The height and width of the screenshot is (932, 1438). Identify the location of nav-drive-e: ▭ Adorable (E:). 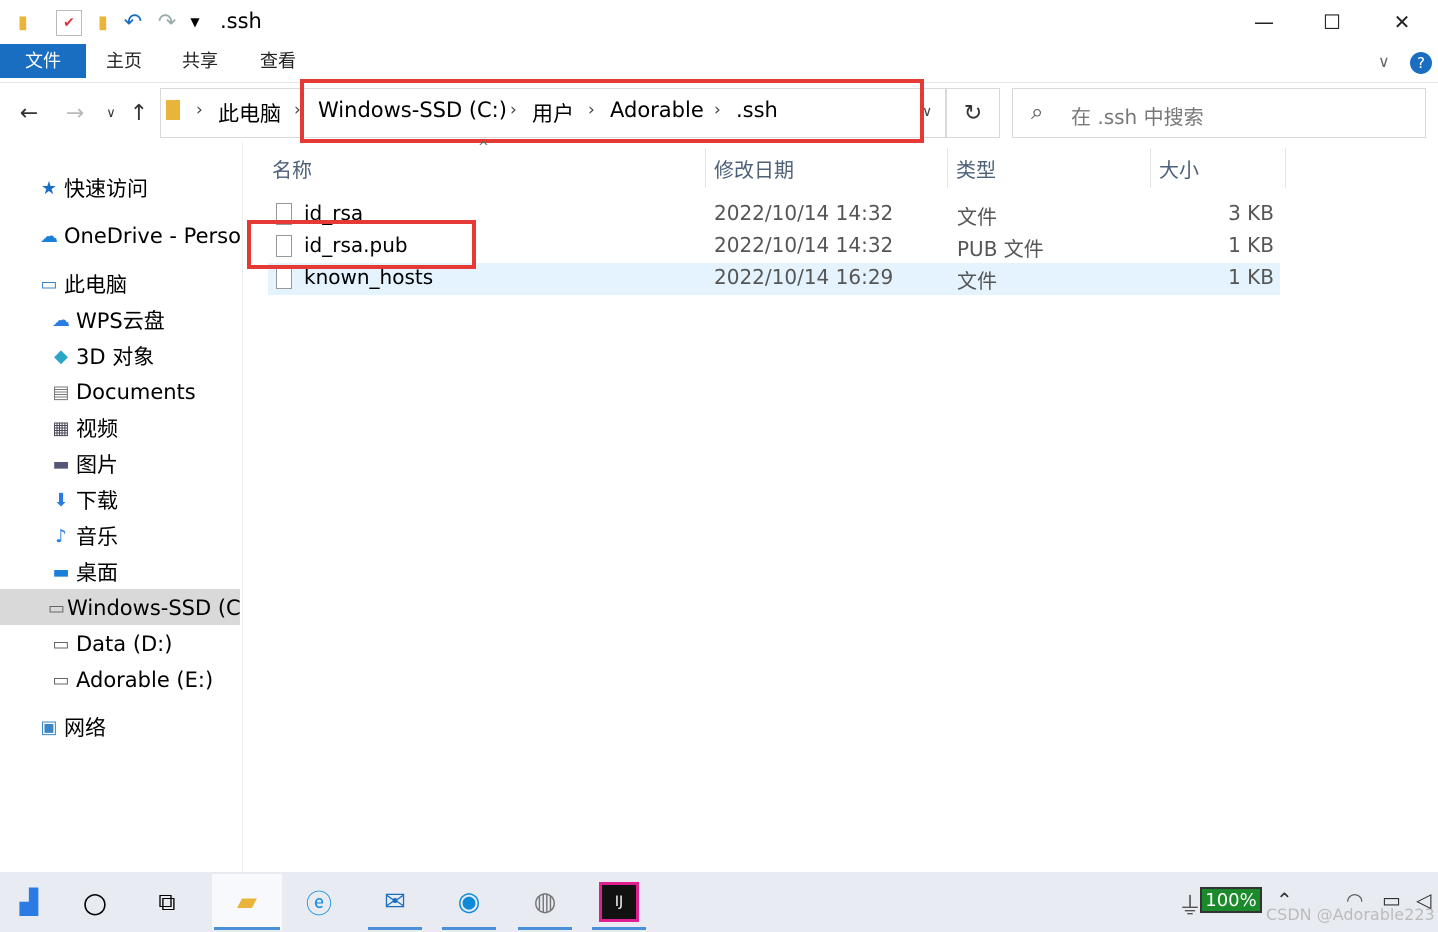
(130, 680).